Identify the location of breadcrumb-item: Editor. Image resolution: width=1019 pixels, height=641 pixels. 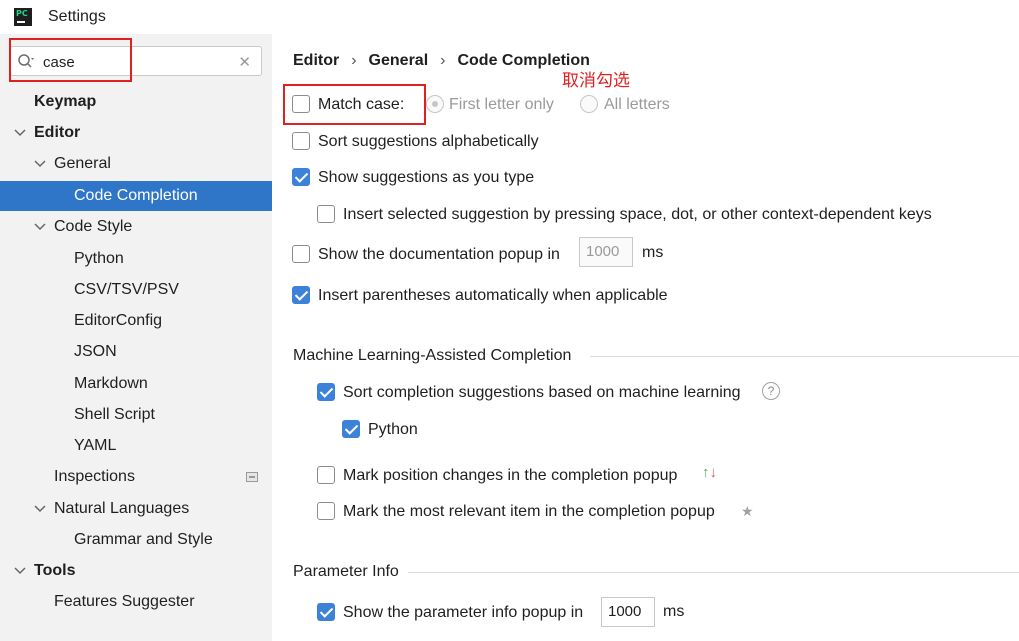
(316, 60).